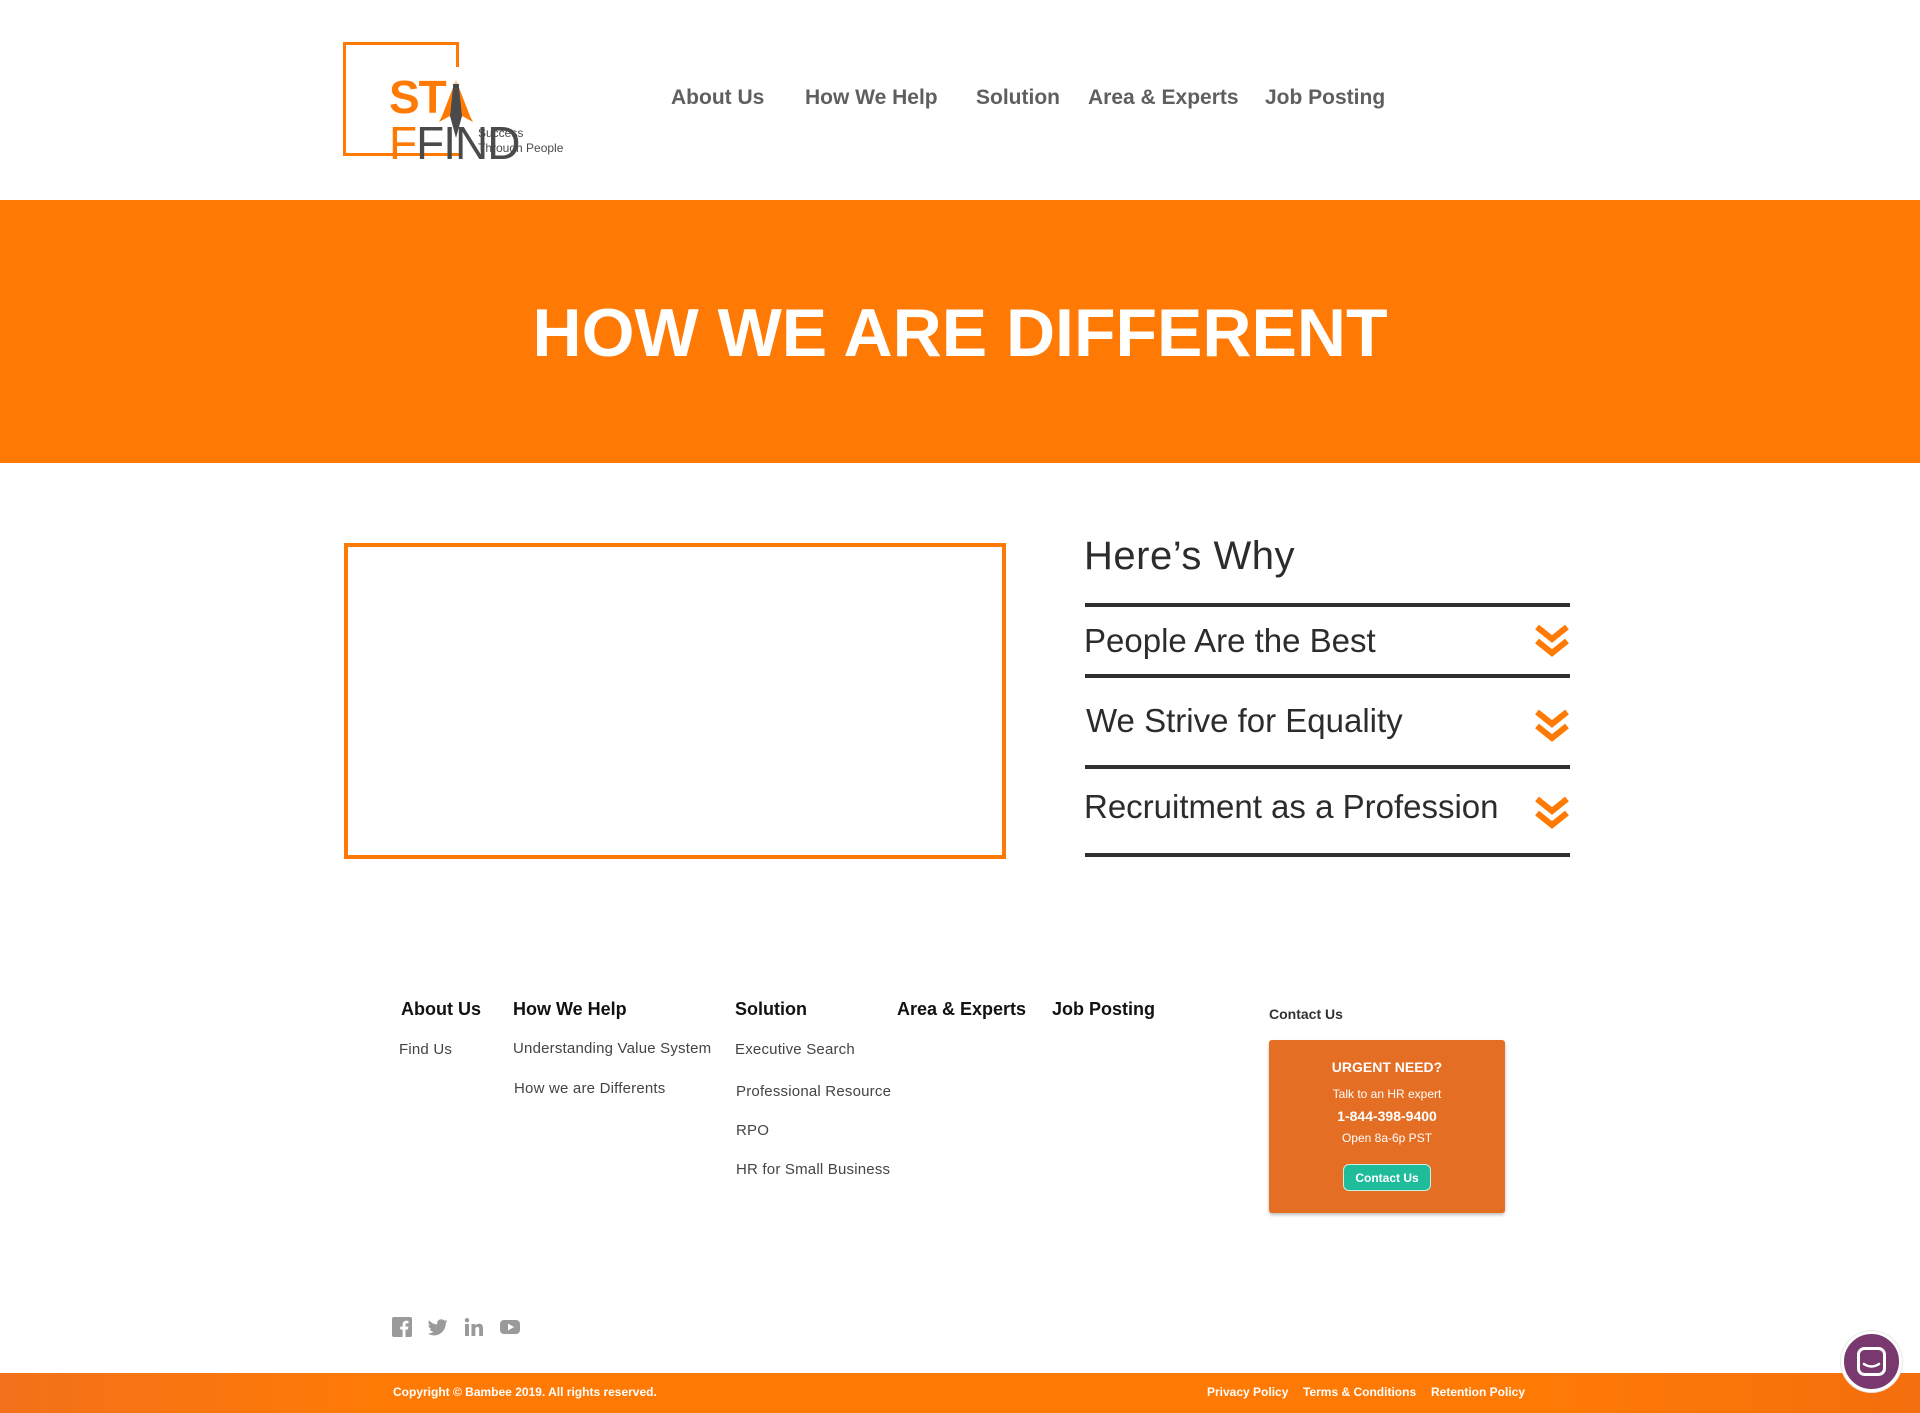 The image size is (1920, 1413). I want to click on accordion-item-equality: We Strive for Equality, so click(1244, 721).